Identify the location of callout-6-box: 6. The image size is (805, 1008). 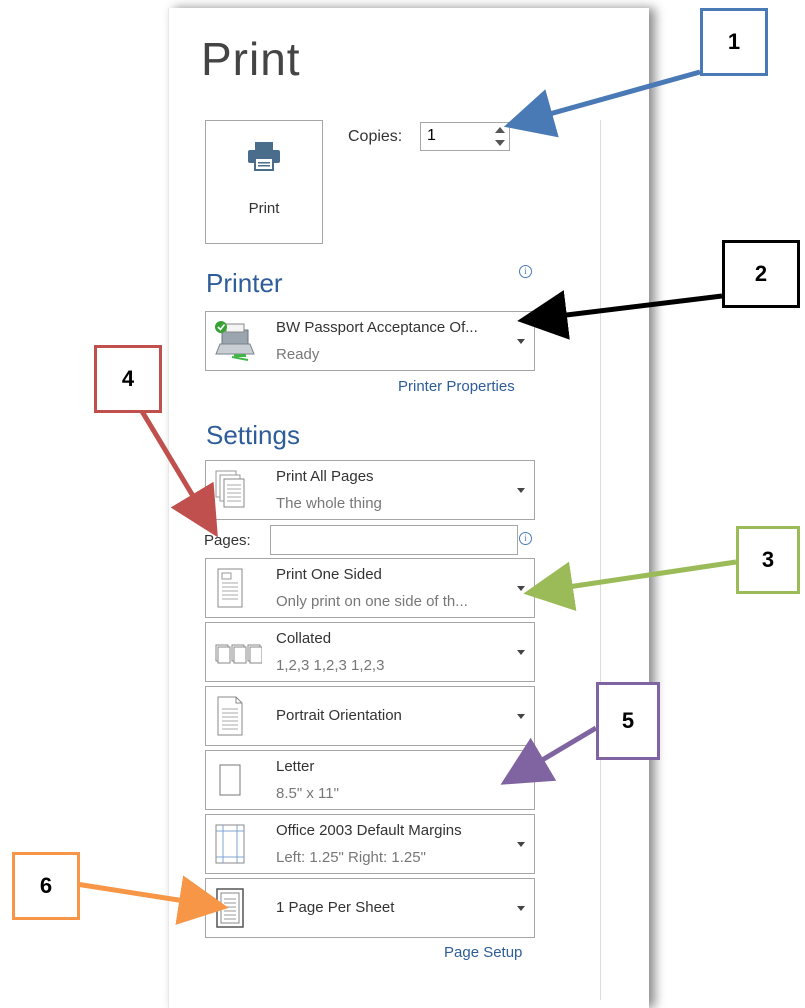
(46, 886).